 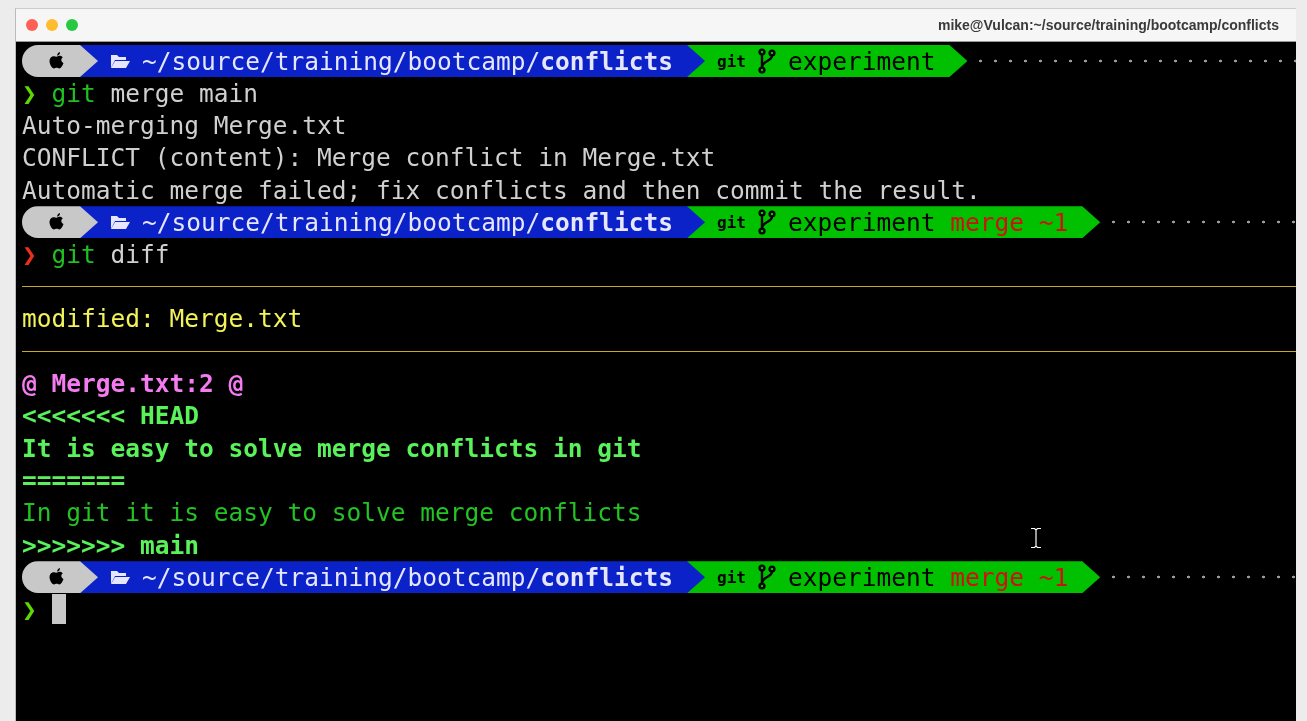 What do you see at coordinates (74, 480) in the screenshot?
I see `diff-line: =======` at bounding box center [74, 480].